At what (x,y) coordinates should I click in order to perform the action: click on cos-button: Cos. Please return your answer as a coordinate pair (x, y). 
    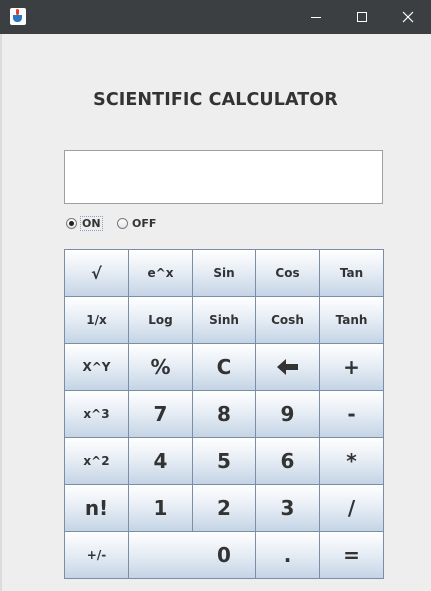
    Looking at the image, I should click on (287, 273).